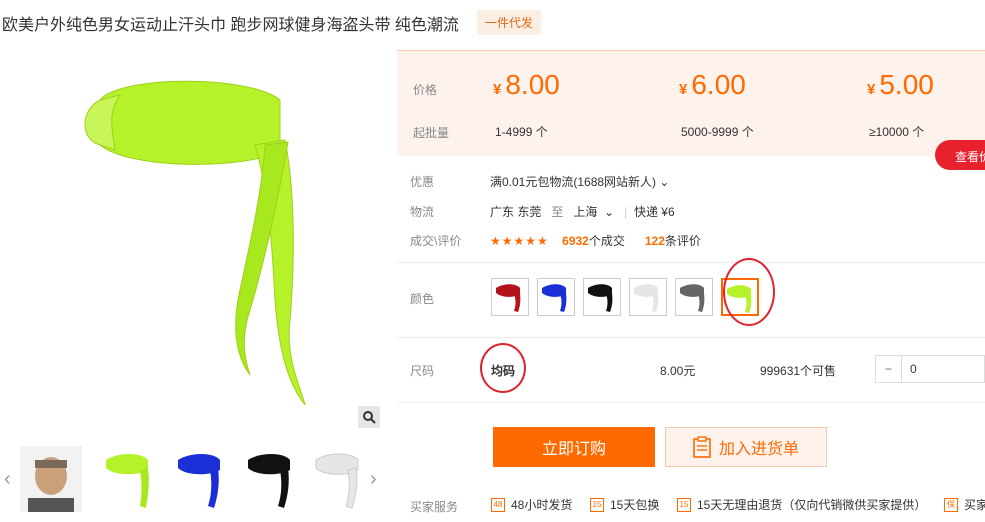 Image resolution: width=985 pixels, height=522 pixels. Describe the element at coordinates (897, 132) in the screenshot. I see `range-tier-3: ≥10000 个` at that location.